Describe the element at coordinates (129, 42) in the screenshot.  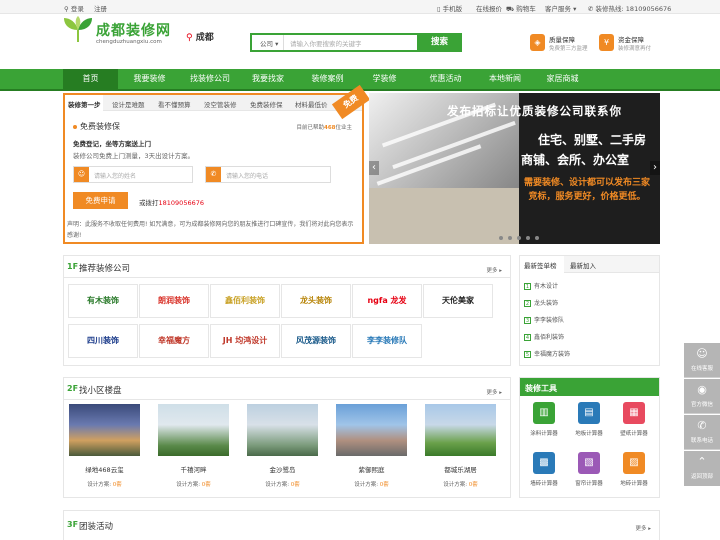
I see `logo-subtitle: chengduzhuangxiu.com` at that location.